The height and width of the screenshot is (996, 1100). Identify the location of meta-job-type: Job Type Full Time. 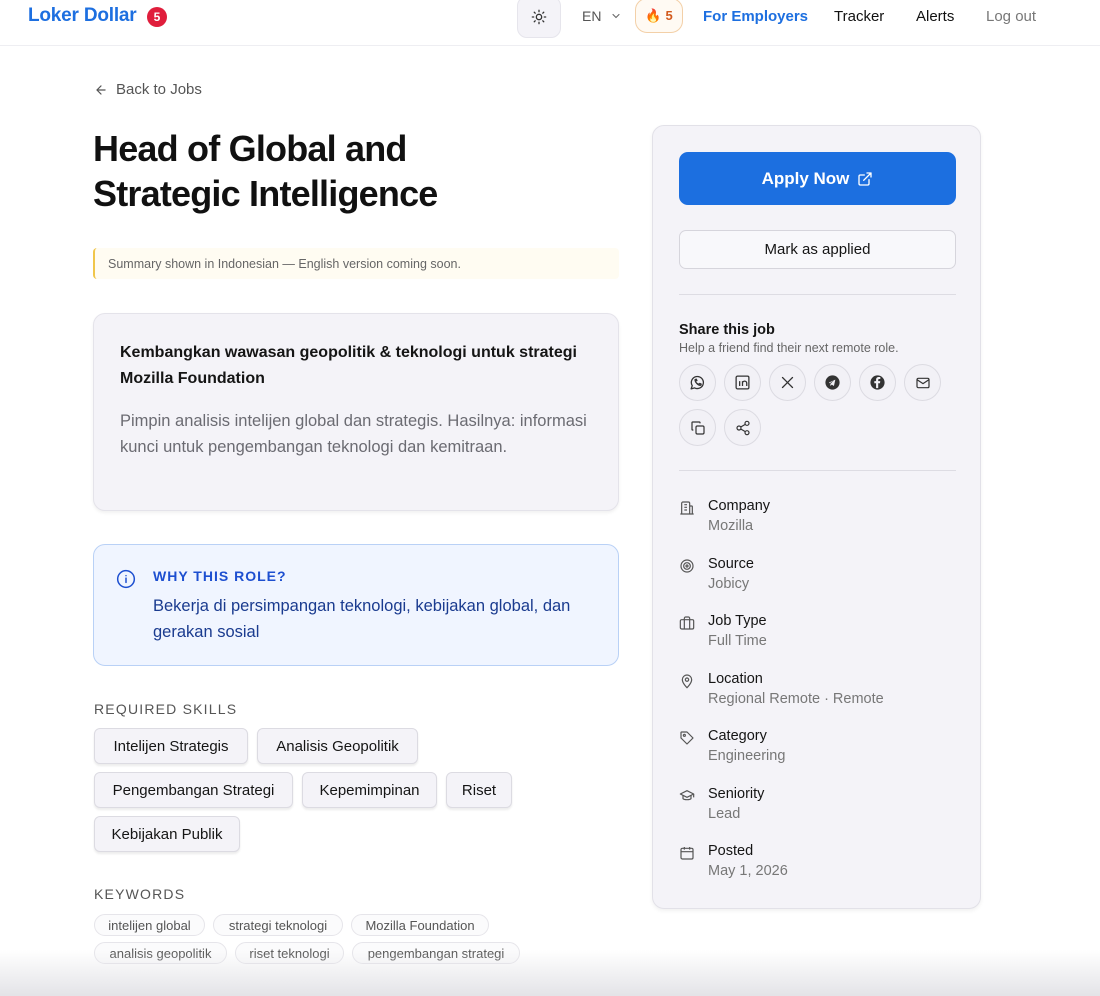
(817, 635).